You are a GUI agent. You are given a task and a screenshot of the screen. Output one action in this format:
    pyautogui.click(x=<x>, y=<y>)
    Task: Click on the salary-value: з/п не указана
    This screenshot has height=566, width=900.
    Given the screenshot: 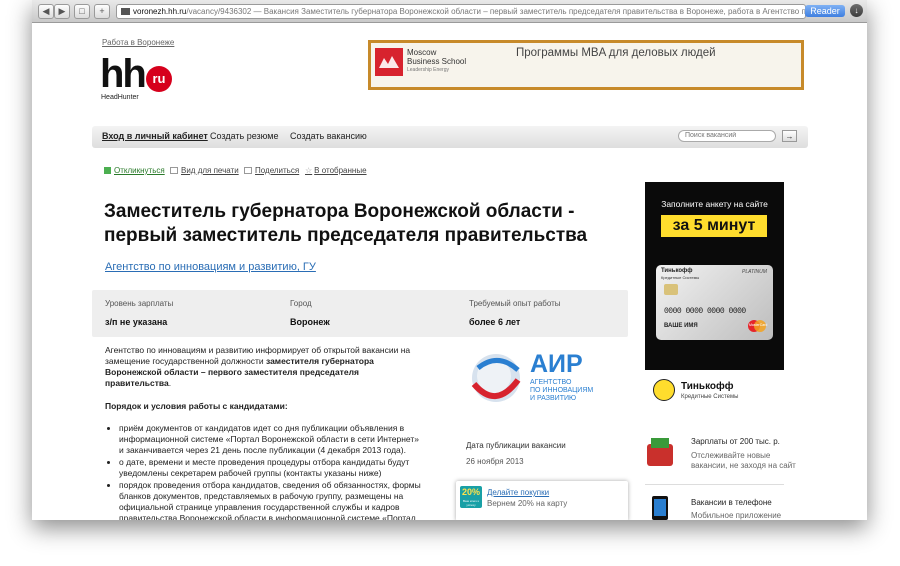 What is the action you would take?
    pyautogui.click(x=136, y=322)
    